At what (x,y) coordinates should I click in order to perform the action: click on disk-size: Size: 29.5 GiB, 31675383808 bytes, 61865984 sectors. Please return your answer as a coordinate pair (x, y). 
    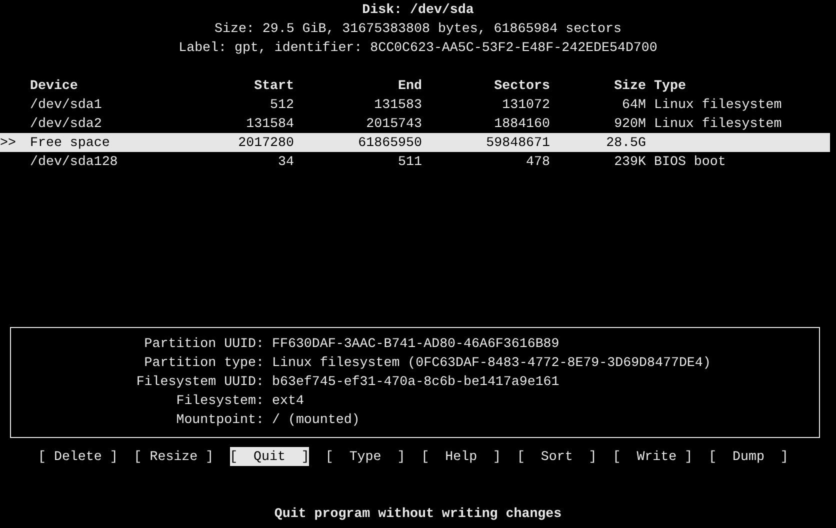
    Looking at the image, I should click on (418, 28).